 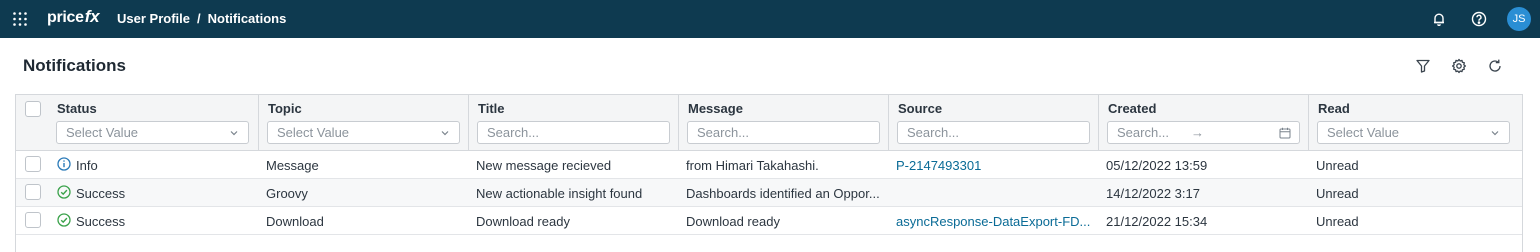 What do you see at coordinates (559, 193) in the screenshot?
I see `title-cell: New actionable insight found` at bounding box center [559, 193].